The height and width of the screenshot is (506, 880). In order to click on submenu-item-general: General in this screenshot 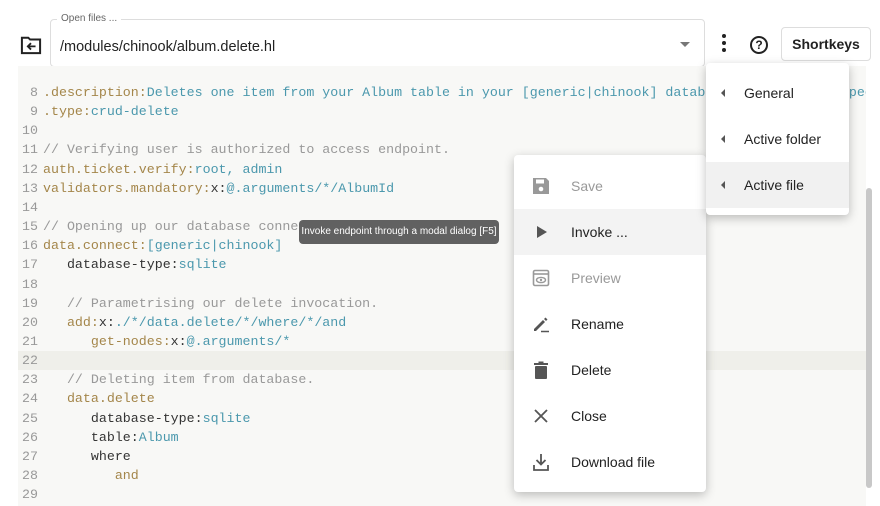, I will do `click(777, 93)`.